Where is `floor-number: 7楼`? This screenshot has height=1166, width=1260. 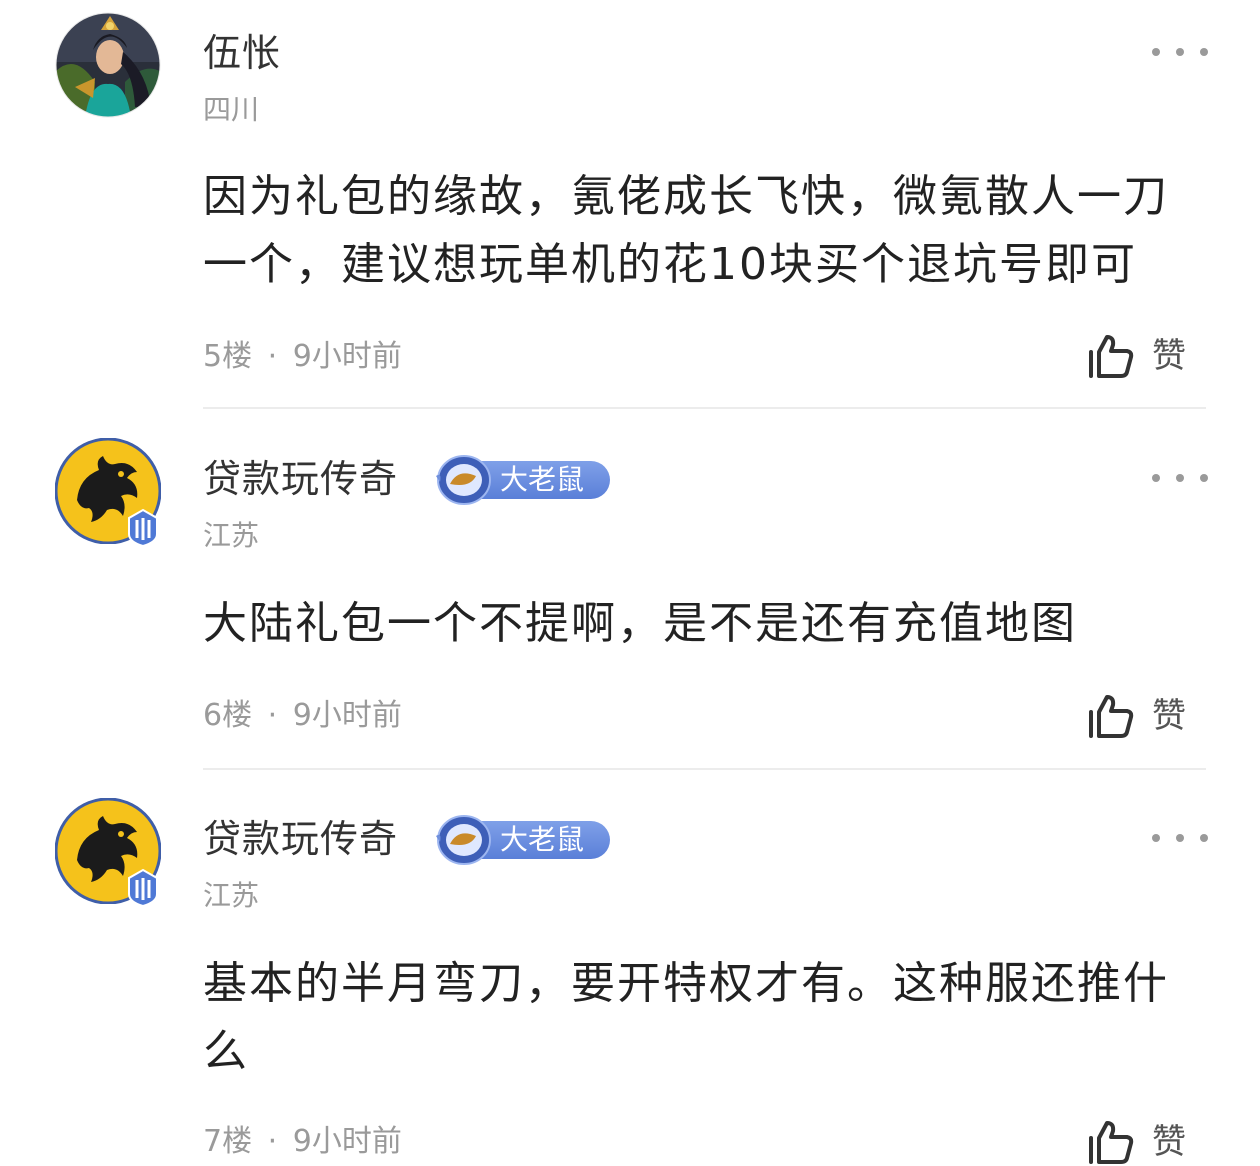 floor-number: 7楼 is located at coordinates (228, 1141).